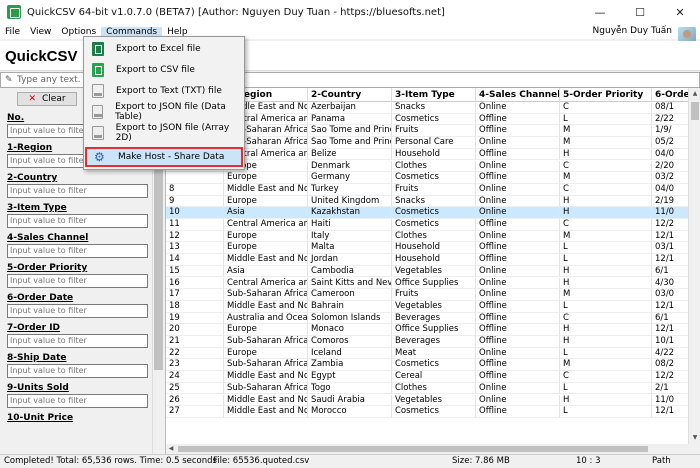  I want to click on table-cell: Bahrain, so click(350, 306).